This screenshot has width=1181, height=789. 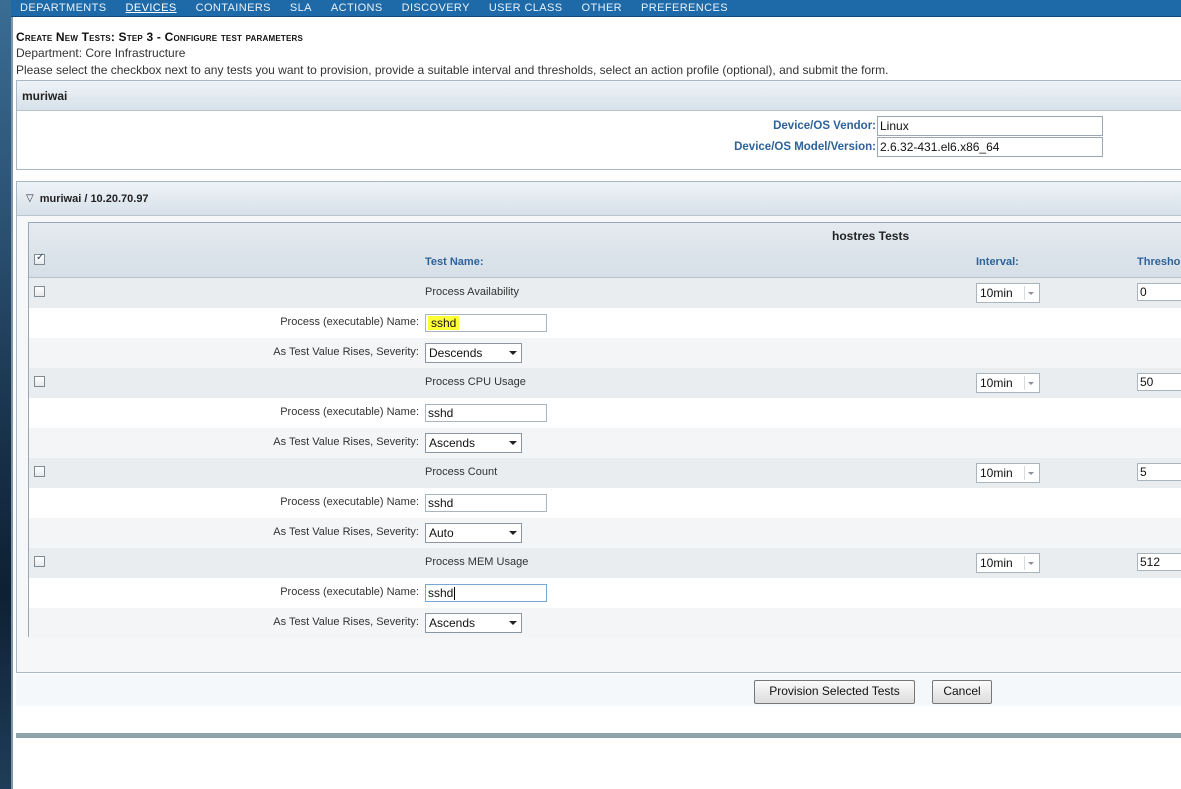 What do you see at coordinates (990, 126) in the screenshot?
I see `vendor-field: Linux` at bounding box center [990, 126].